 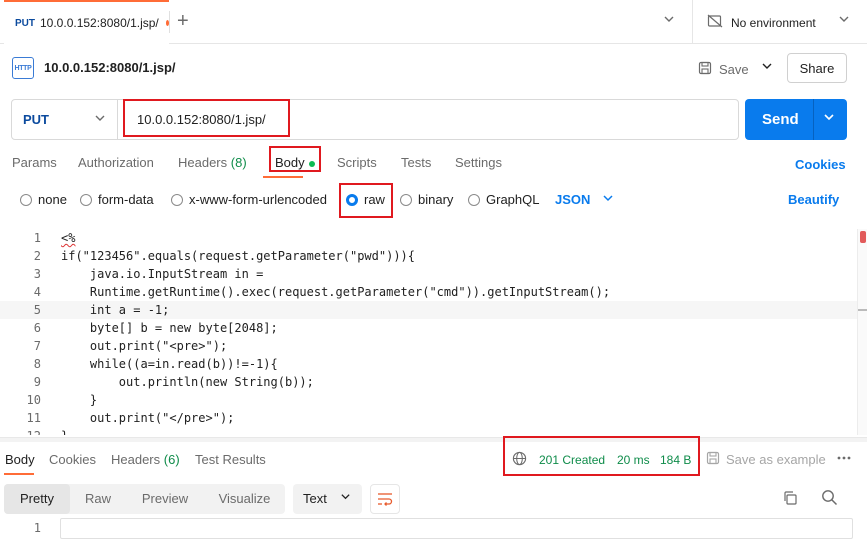 I want to click on url-input: 10.0.0.152:8080/1.jsp/, so click(x=201, y=119).